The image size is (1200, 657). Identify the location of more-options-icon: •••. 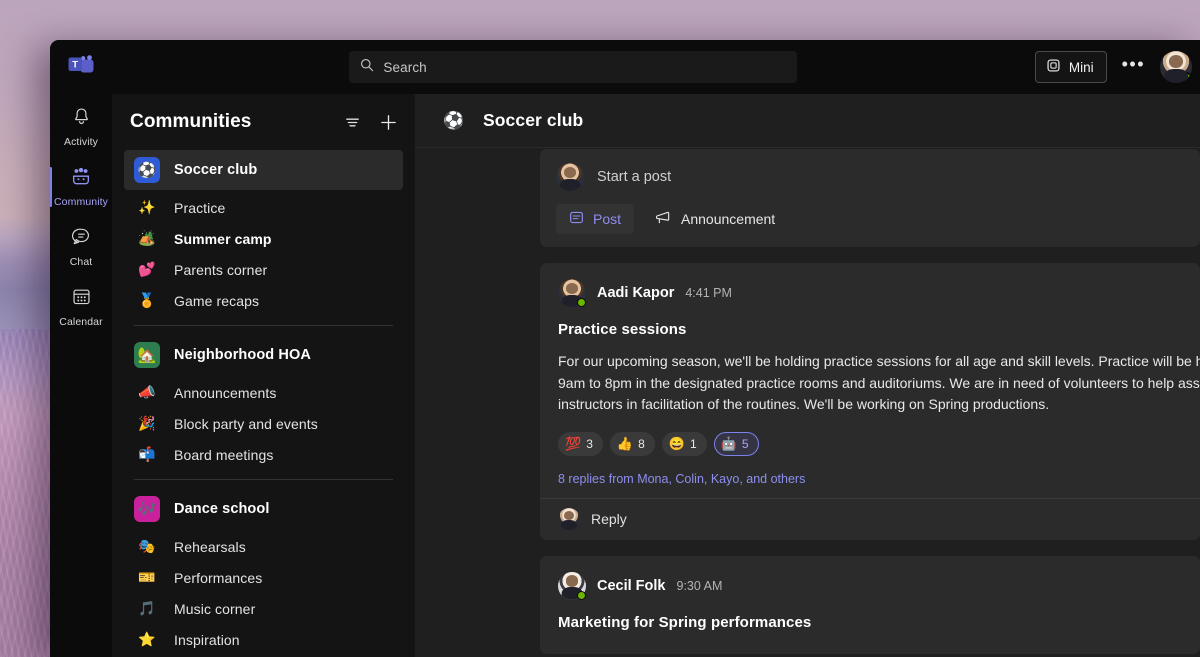
(1133, 67).